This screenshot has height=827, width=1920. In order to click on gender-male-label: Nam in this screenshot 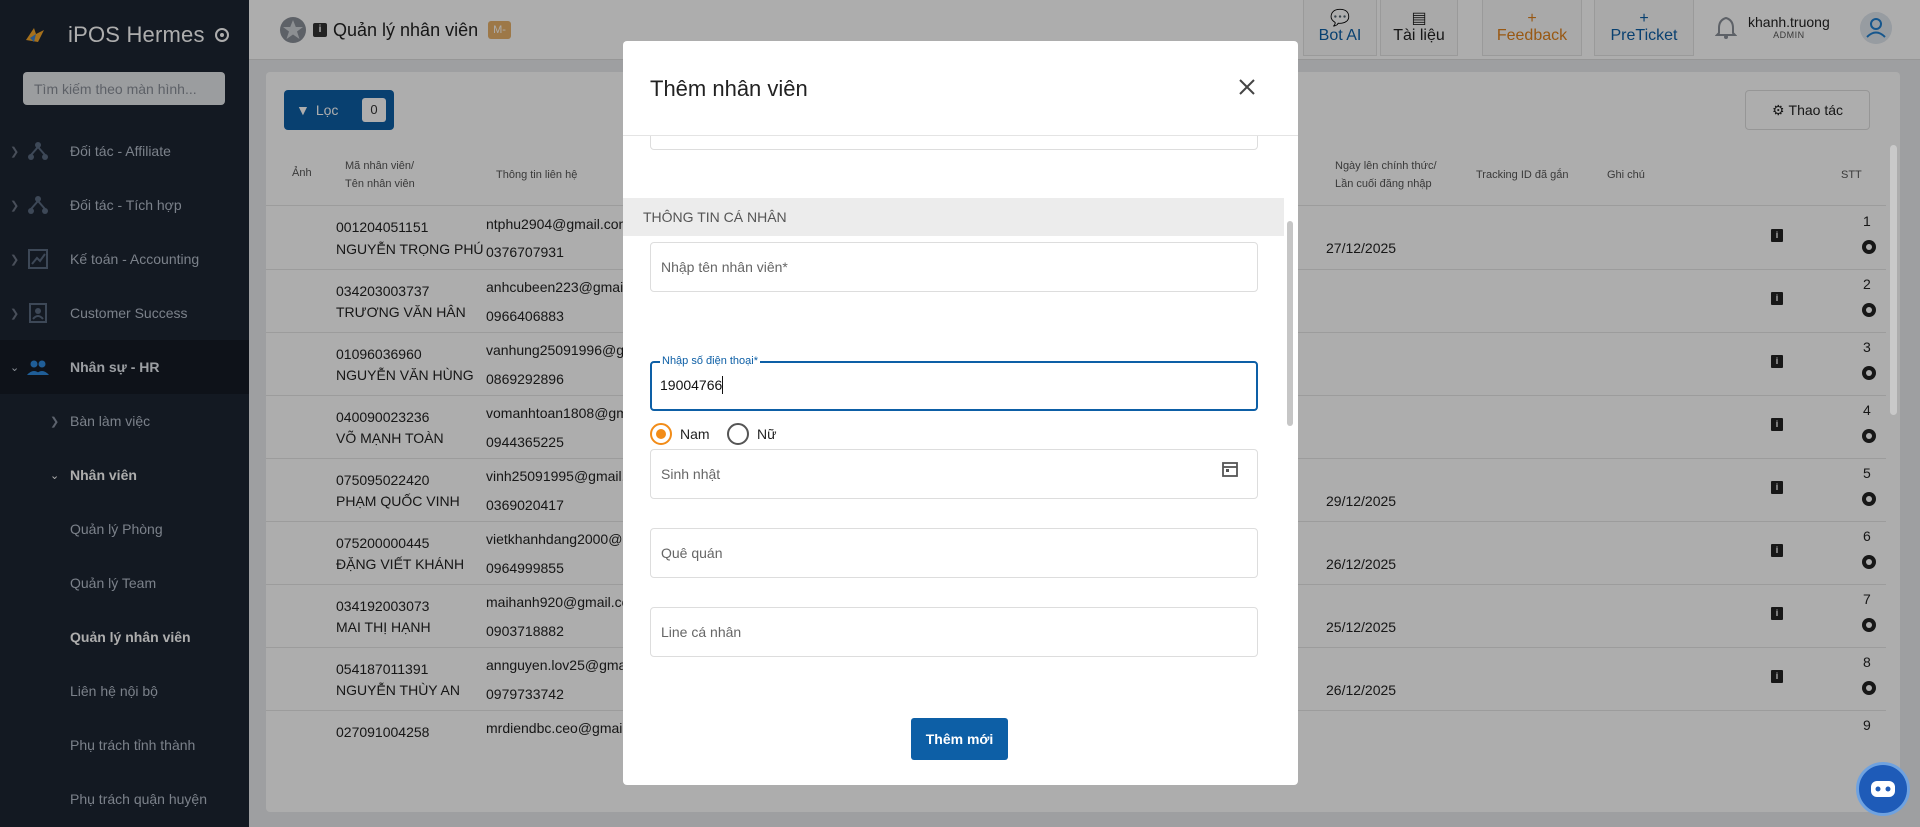, I will do `click(695, 434)`.